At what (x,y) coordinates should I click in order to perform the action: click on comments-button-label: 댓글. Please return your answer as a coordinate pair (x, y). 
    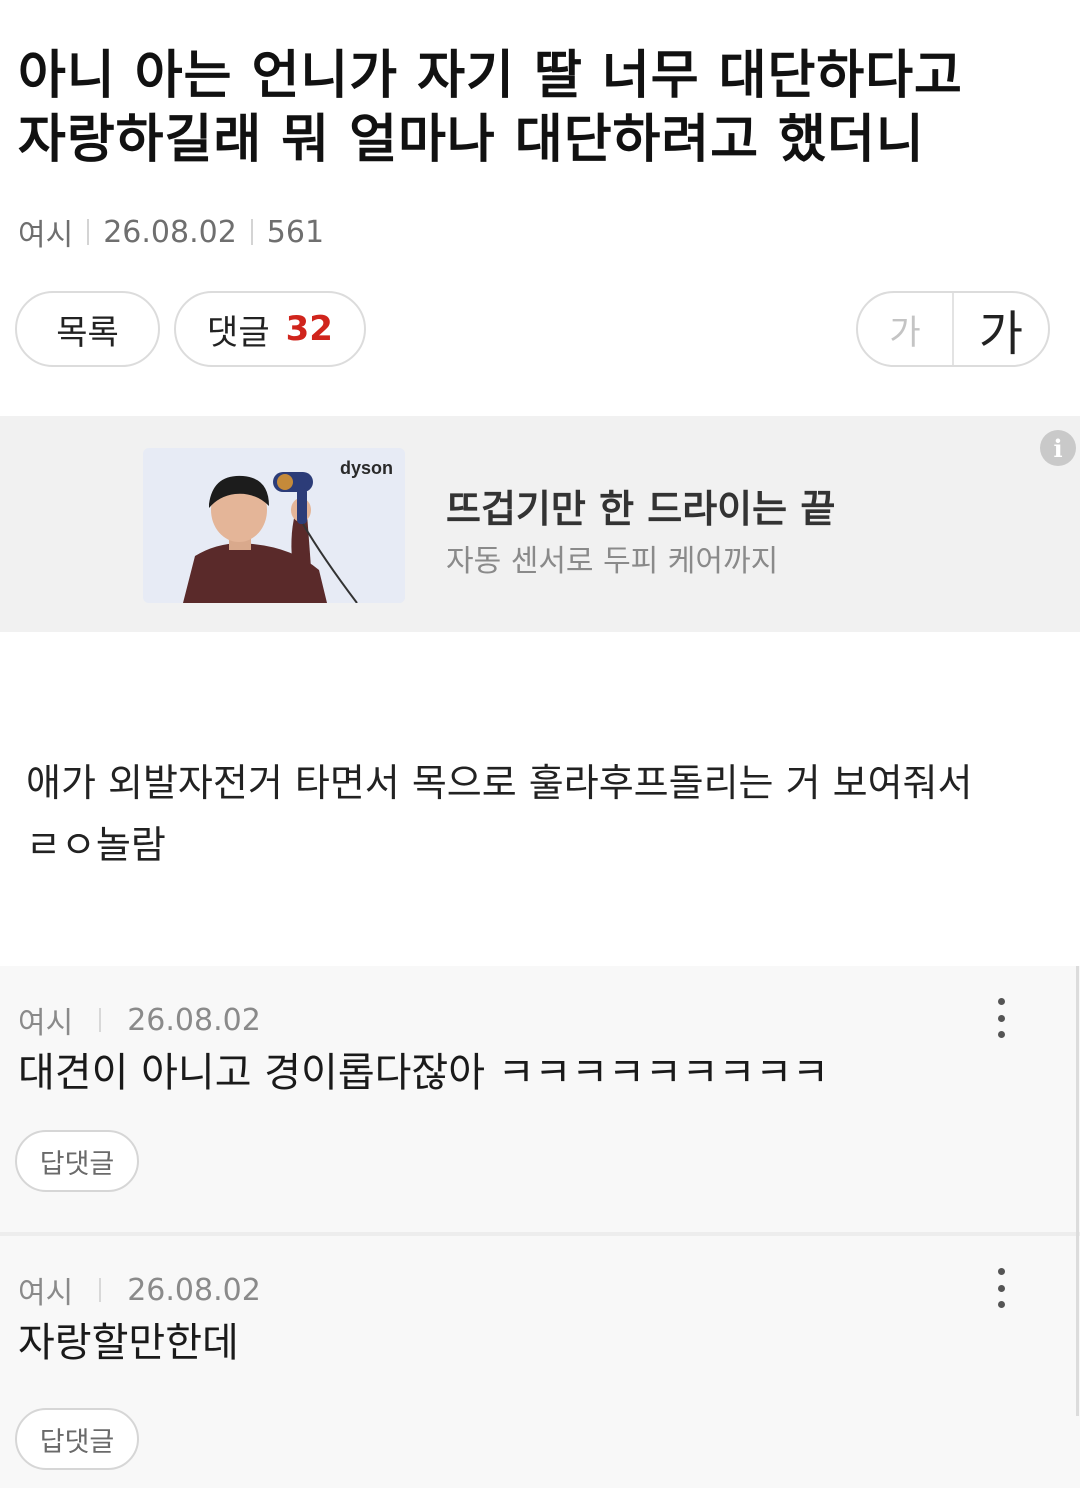
    Looking at the image, I should click on (238, 332).